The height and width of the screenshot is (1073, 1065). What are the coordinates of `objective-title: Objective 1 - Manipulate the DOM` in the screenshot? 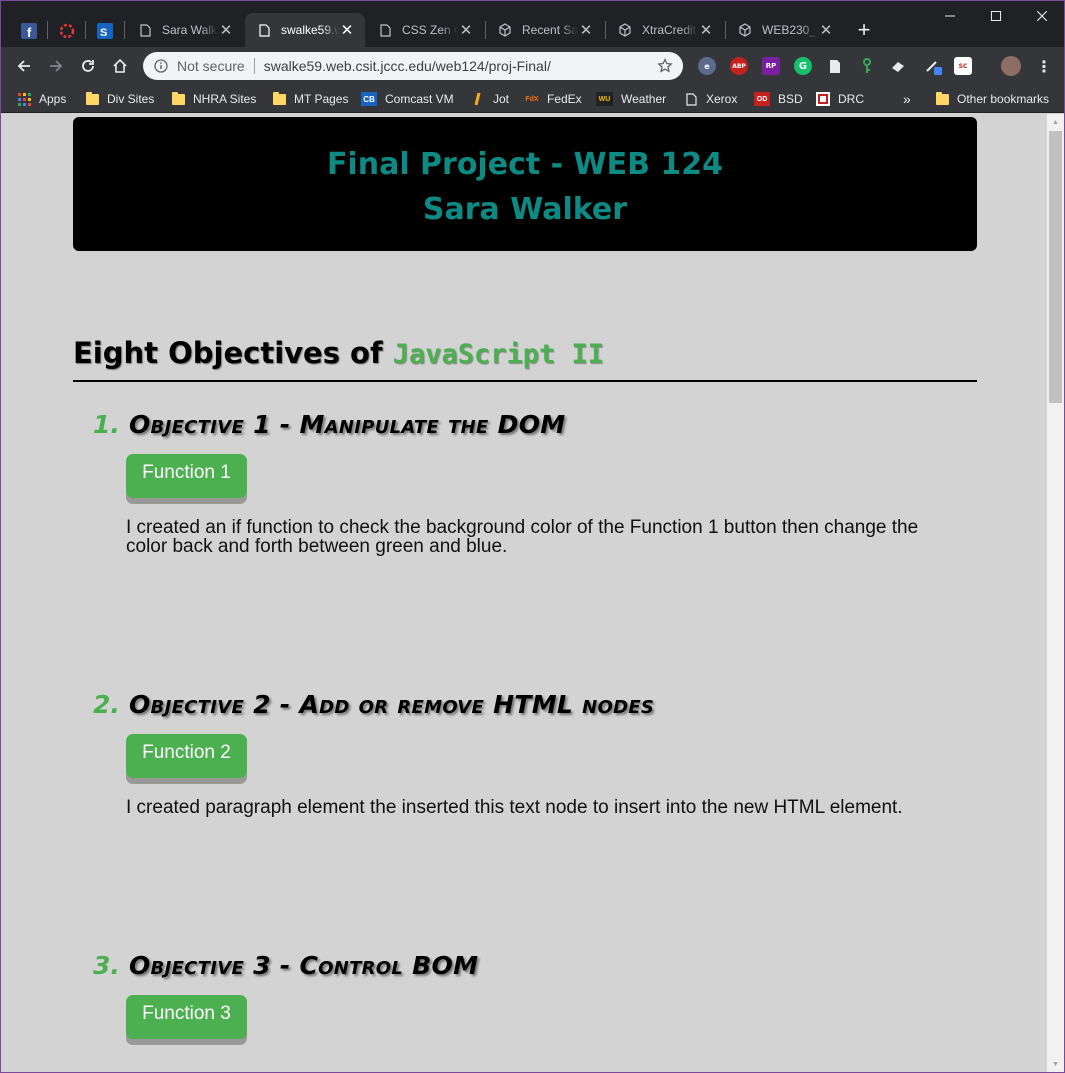 It's located at (347, 424).